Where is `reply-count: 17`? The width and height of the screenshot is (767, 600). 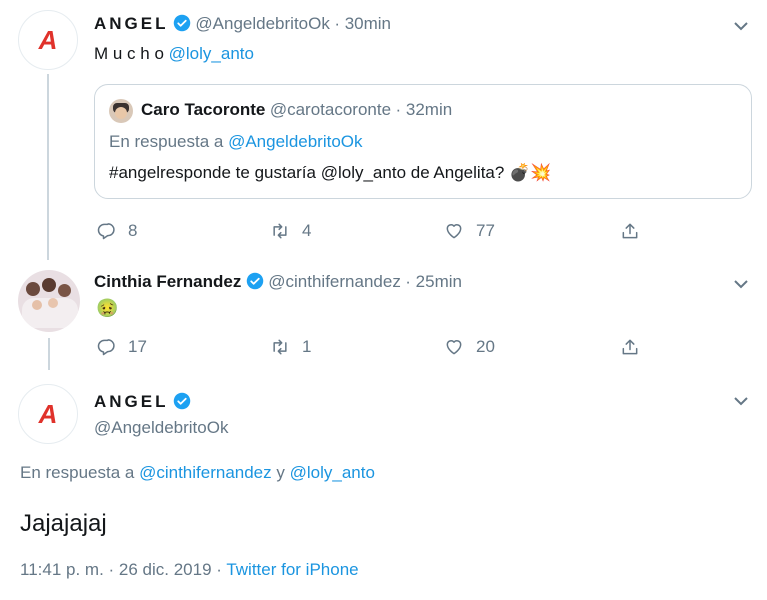 reply-count: 17 is located at coordinates (137, 346).